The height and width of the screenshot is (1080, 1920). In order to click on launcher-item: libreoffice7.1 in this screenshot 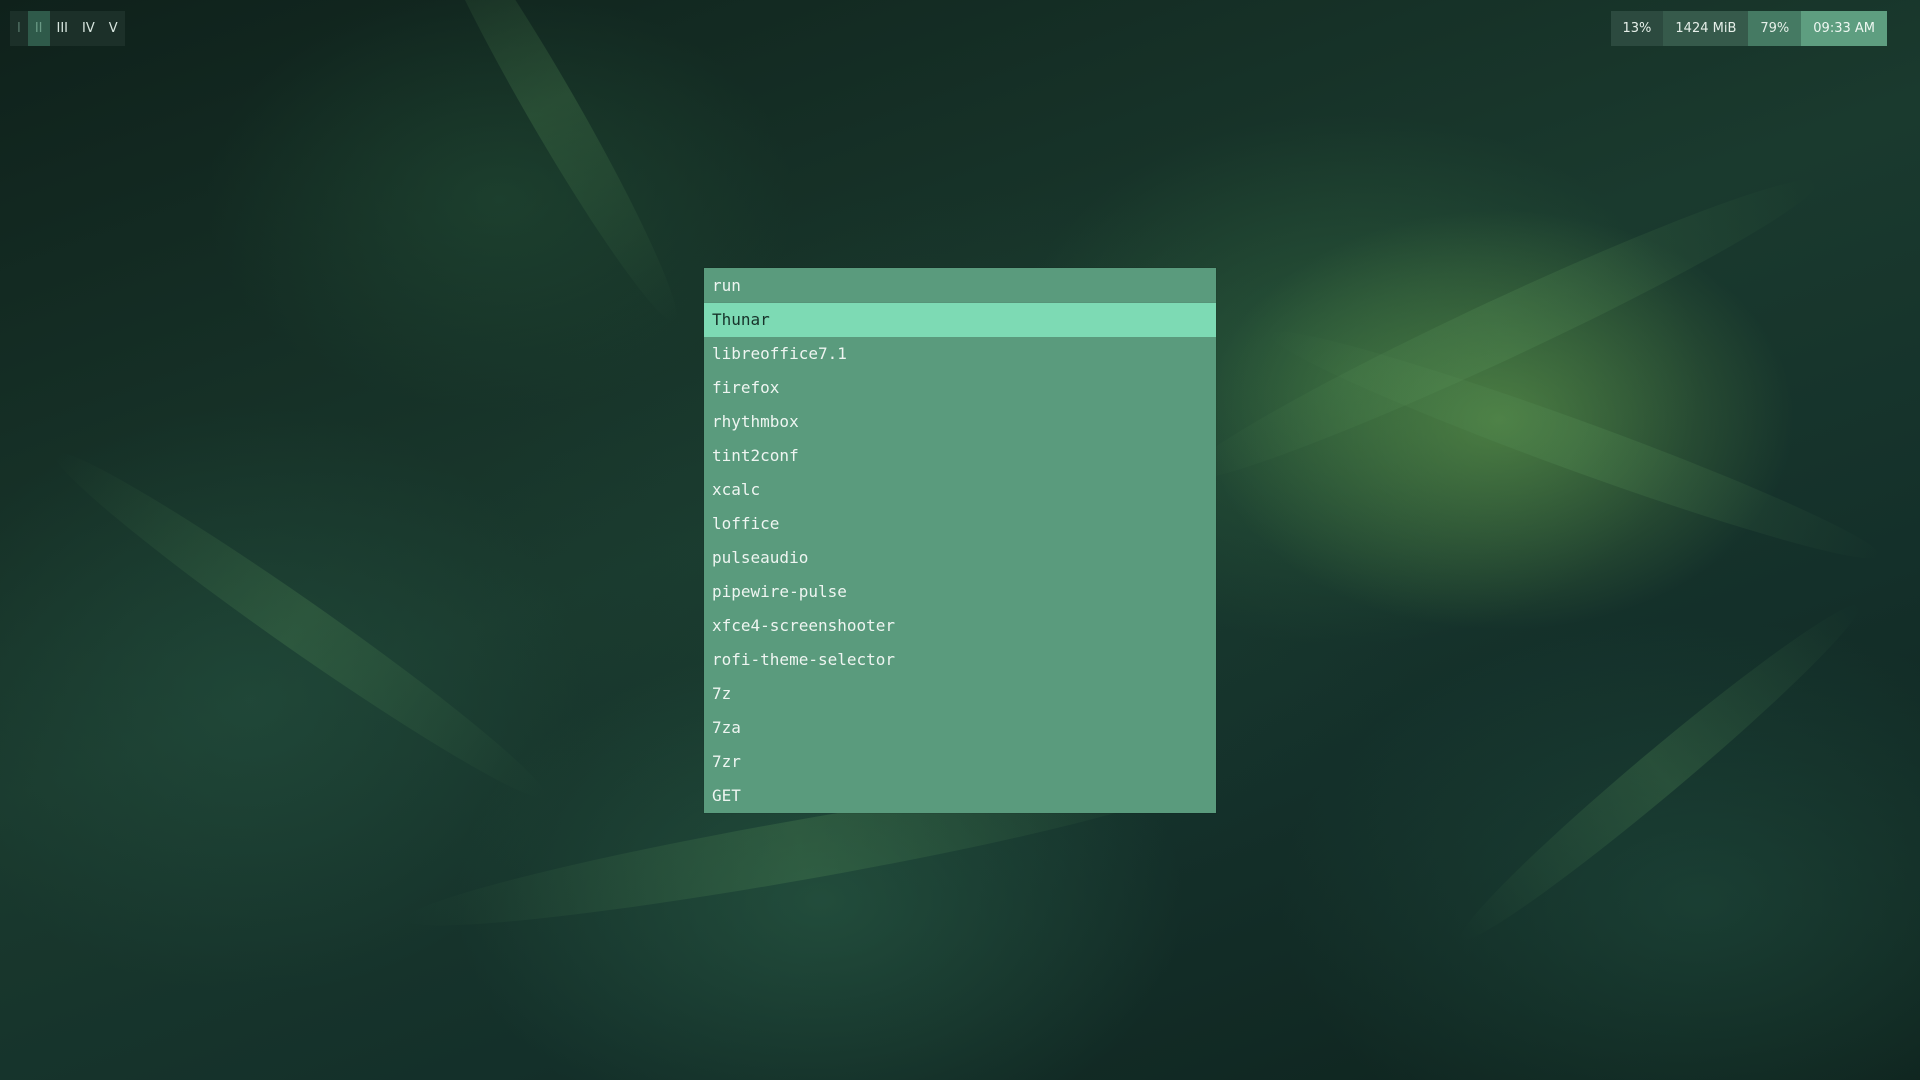, I will do `click(960, 354)`.